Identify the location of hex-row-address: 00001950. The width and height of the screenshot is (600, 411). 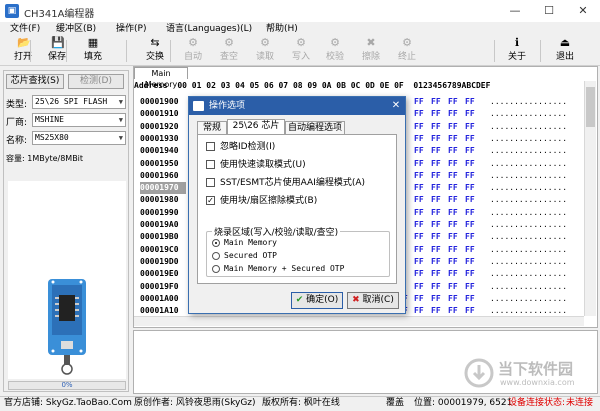
(163, 164).